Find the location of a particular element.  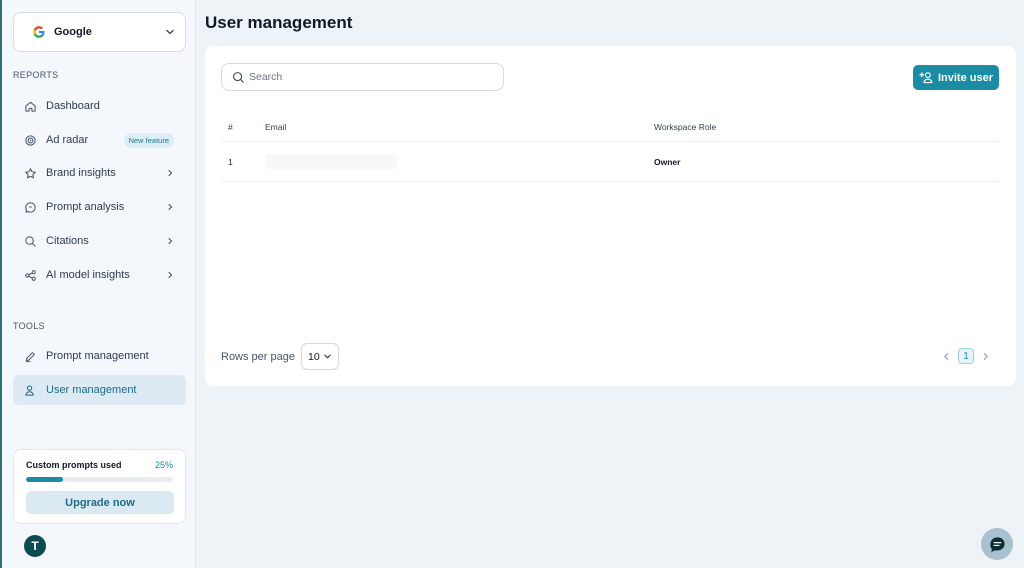

row-email is located at coordinates (459, 161).